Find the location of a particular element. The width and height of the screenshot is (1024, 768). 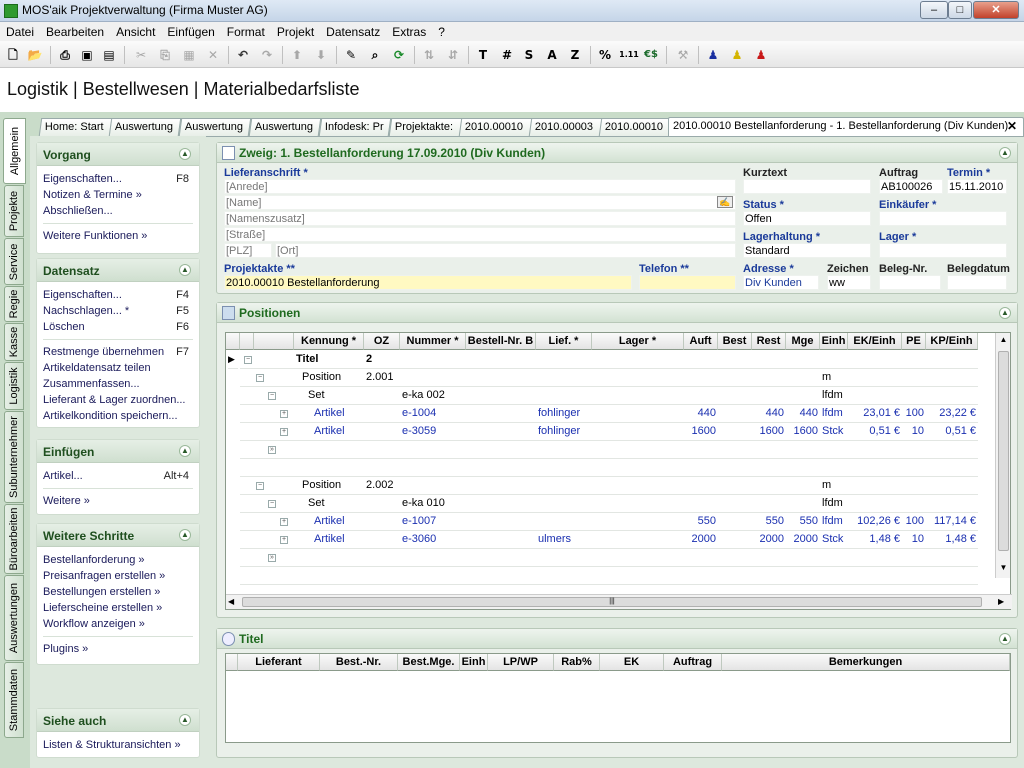

plugins-link: Plugins » is located at coordinates (118, 649).